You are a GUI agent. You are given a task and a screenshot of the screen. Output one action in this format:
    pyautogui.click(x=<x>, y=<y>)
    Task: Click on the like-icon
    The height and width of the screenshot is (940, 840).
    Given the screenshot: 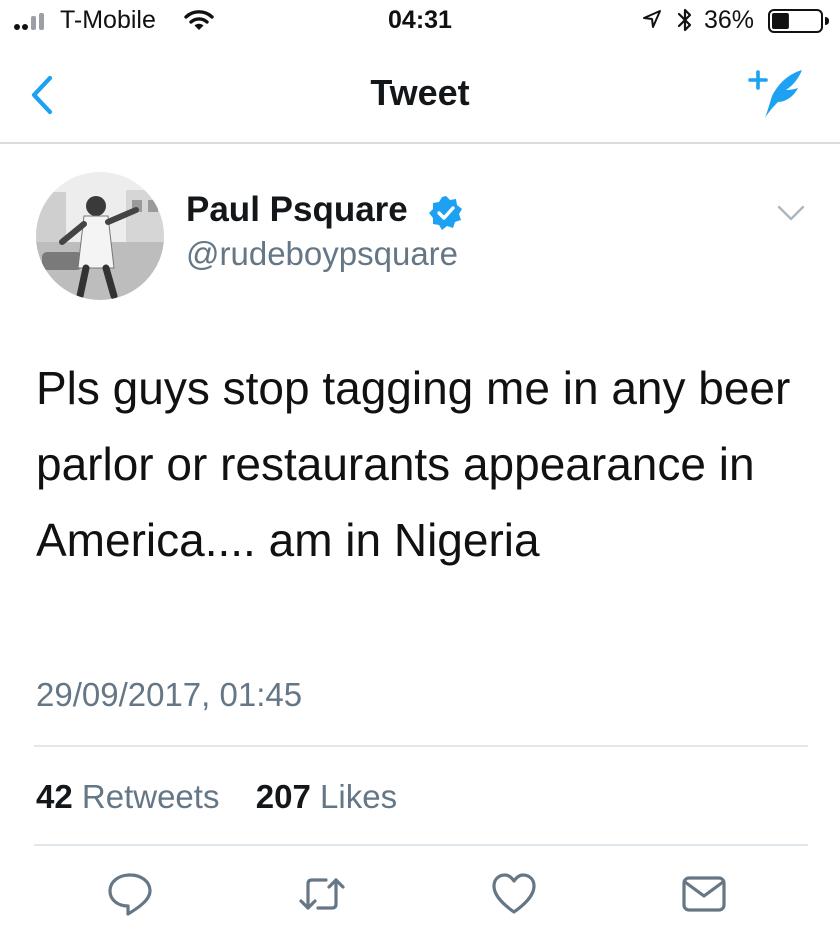 What is the action you would take?
    pyautogui.click(x=514, y=893)
    